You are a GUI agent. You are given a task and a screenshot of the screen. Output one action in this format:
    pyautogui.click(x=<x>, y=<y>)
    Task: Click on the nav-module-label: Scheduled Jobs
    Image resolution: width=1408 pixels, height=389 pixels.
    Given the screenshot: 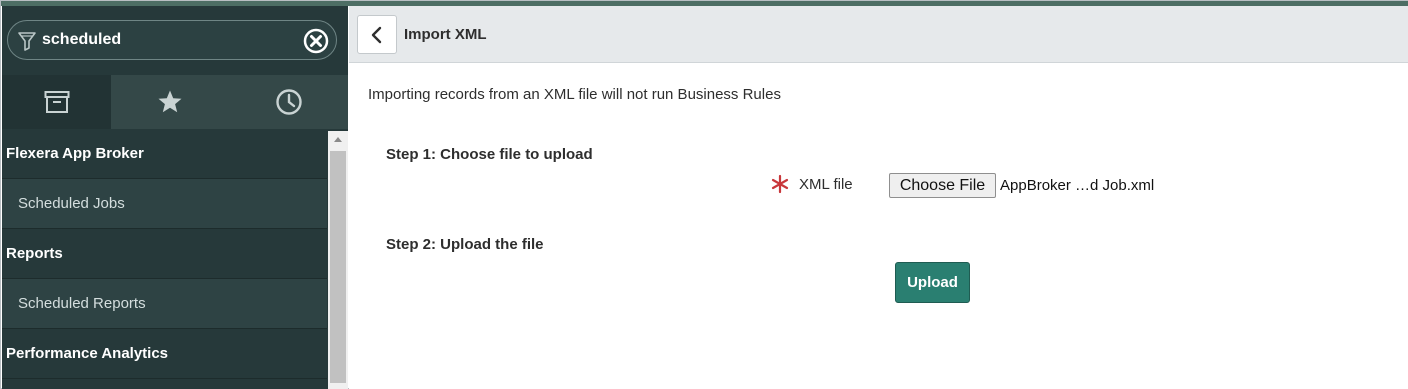 What is the action you would take?
    pyautogui.click(x=71, y=203)
    